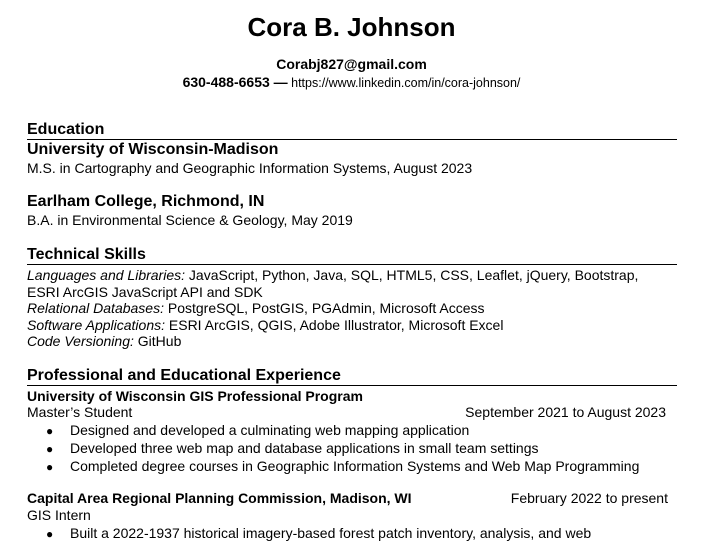 Image resolution: width=703 pixels, height=543 pixels. Describe the element at coordinates (95, 308) in the screenshot. I see `skill-label: Relational Databases:` at that location.